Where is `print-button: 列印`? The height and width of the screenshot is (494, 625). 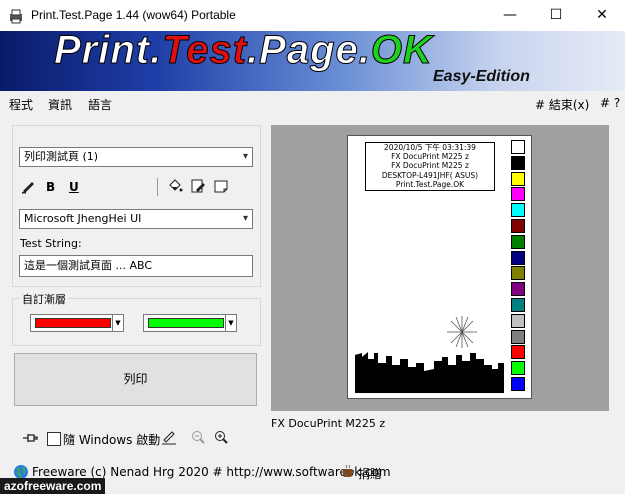
print-button: 列印 is located at coordinates (135, 379).